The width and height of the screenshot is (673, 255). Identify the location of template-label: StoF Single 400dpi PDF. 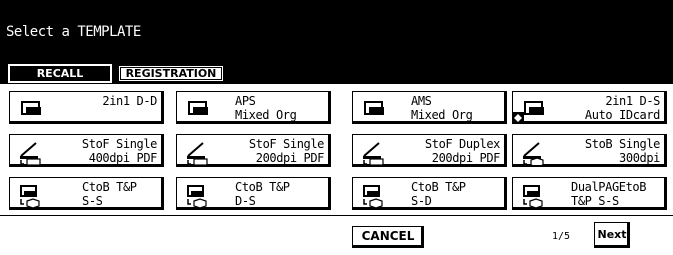
(119, 151).